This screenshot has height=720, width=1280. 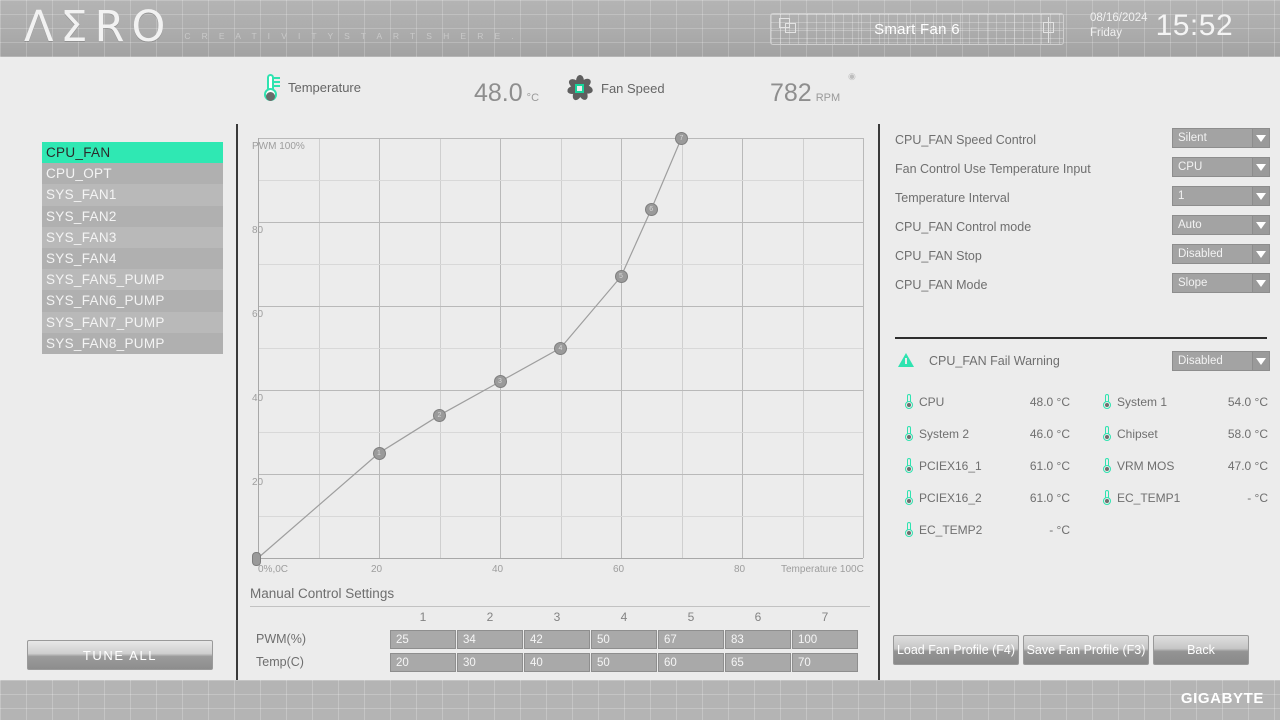 What do you see at coordinates (956, 650) in the screenshot?
I see `load-fan-profile-button: Load Fan Profile (F4)` at bounding box center [956, 650].